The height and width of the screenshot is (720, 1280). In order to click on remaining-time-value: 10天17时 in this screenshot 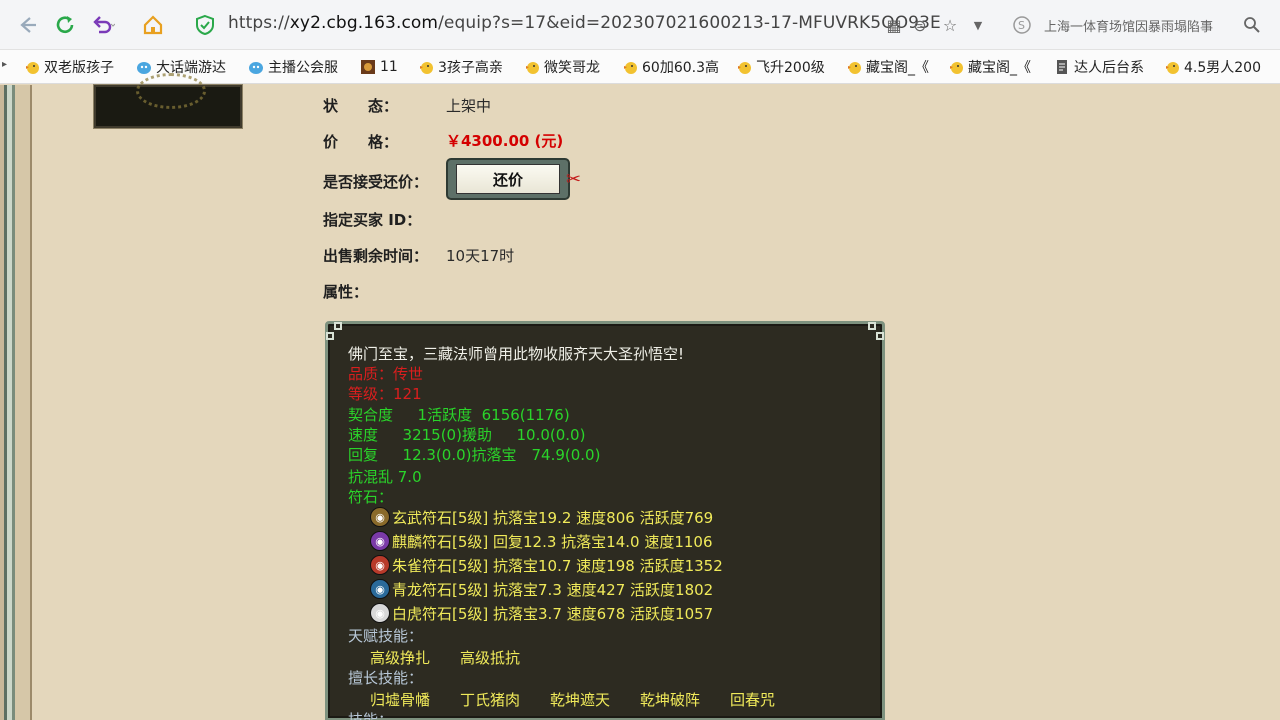, I will do `click(480, 256)`.